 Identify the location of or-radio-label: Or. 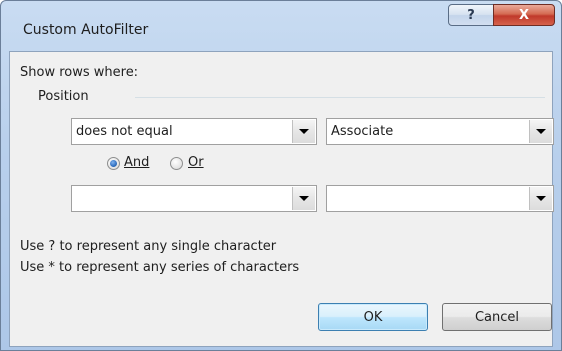
(196, 162).